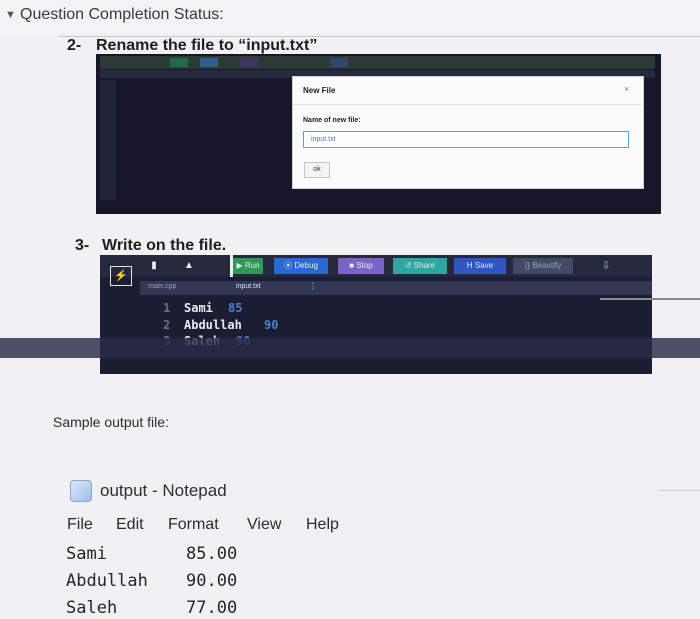 The height and width of the screenshot is (619, 700). What do you see at coordinates (162, 286) in the screenshot?
I see `tab-main-cpp: main.cpp` at bounding box center [162, 286].